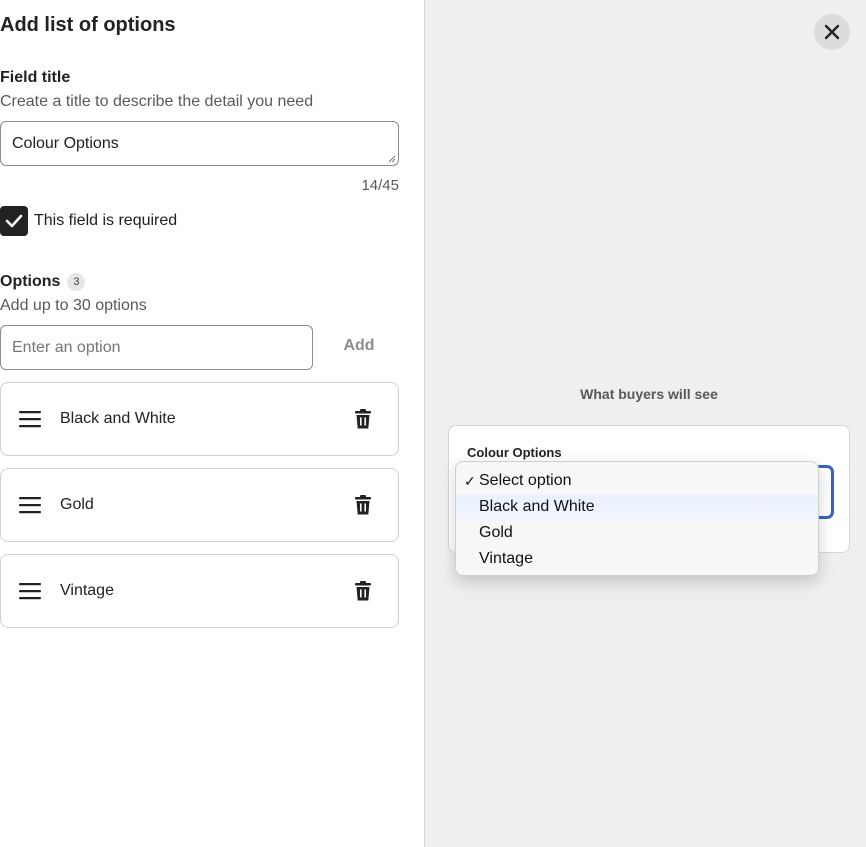 Image resolution: width=866 pixels, height=847 pixels. What do you see at coordinates (637, 482) in the screenshot?
I see `dropdown-option-select: ✓ Select option` at bounding box center [637, 482].